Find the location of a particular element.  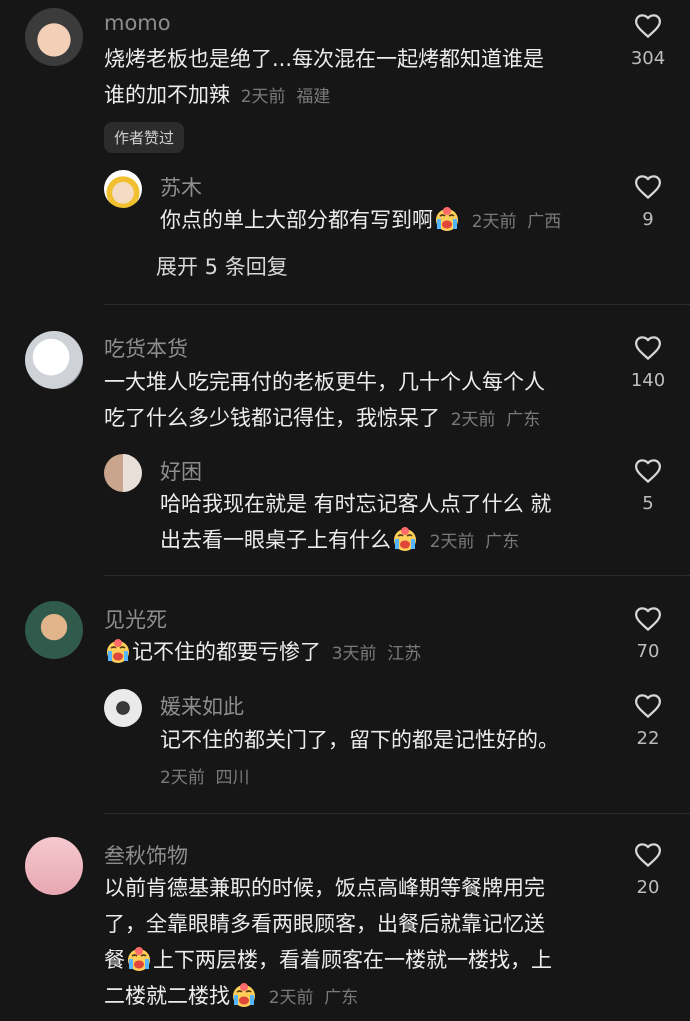

reply-region: 四川 is located at coordinates (232, 778).